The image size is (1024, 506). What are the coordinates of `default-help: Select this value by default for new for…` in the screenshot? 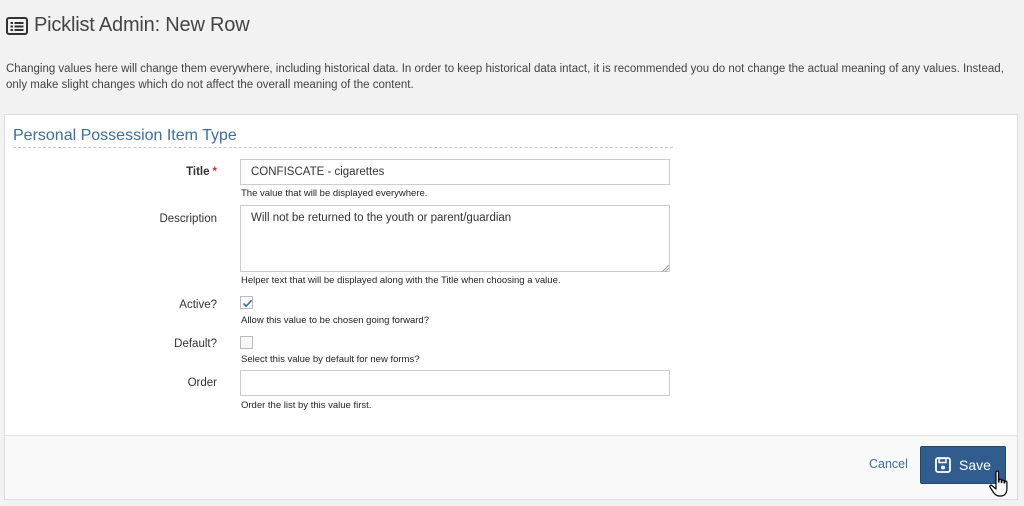 It's located at (330, 359).